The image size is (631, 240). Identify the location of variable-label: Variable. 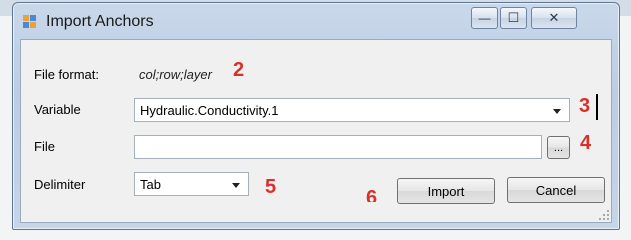
(57, 109).